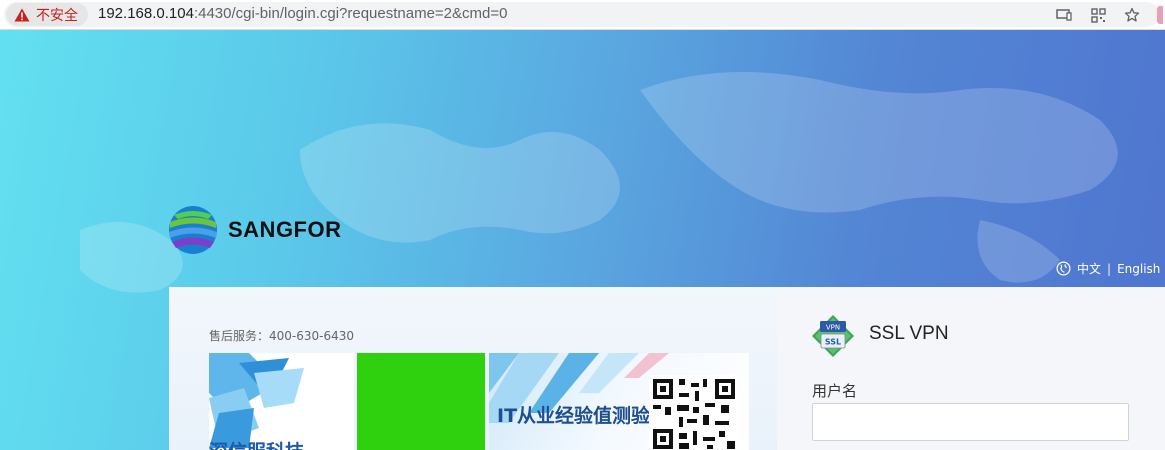 This screenshot has height=450, width=1165. I want to click on qr-code-image, so click(694, 412).